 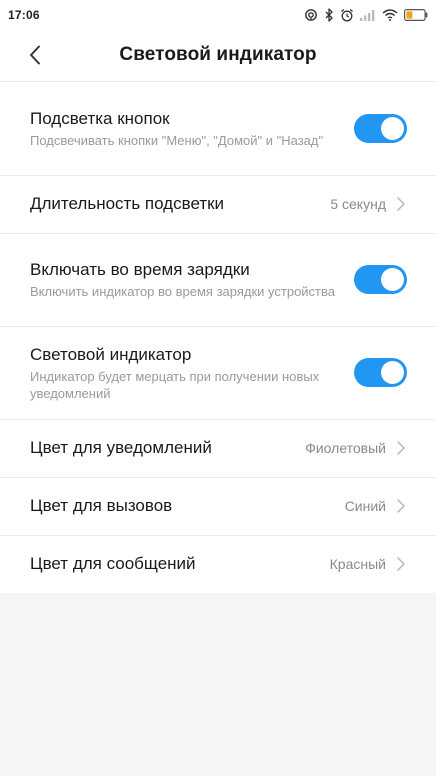 What do you see at coordinates (390, 15) in the screenshot?
I see `wifi-icon` at bounding box center [390, 15].